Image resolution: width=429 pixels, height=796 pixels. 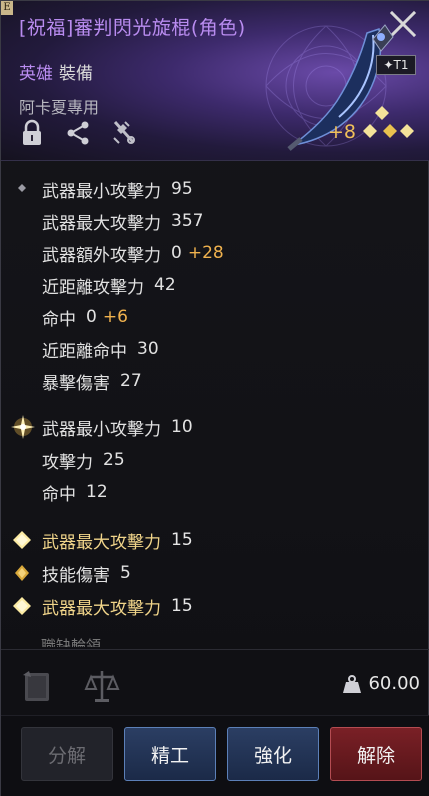 What do you see at coordinates (352, 683) in the screenshot?
I see `weight-icon` at bounding box center [352, 683].